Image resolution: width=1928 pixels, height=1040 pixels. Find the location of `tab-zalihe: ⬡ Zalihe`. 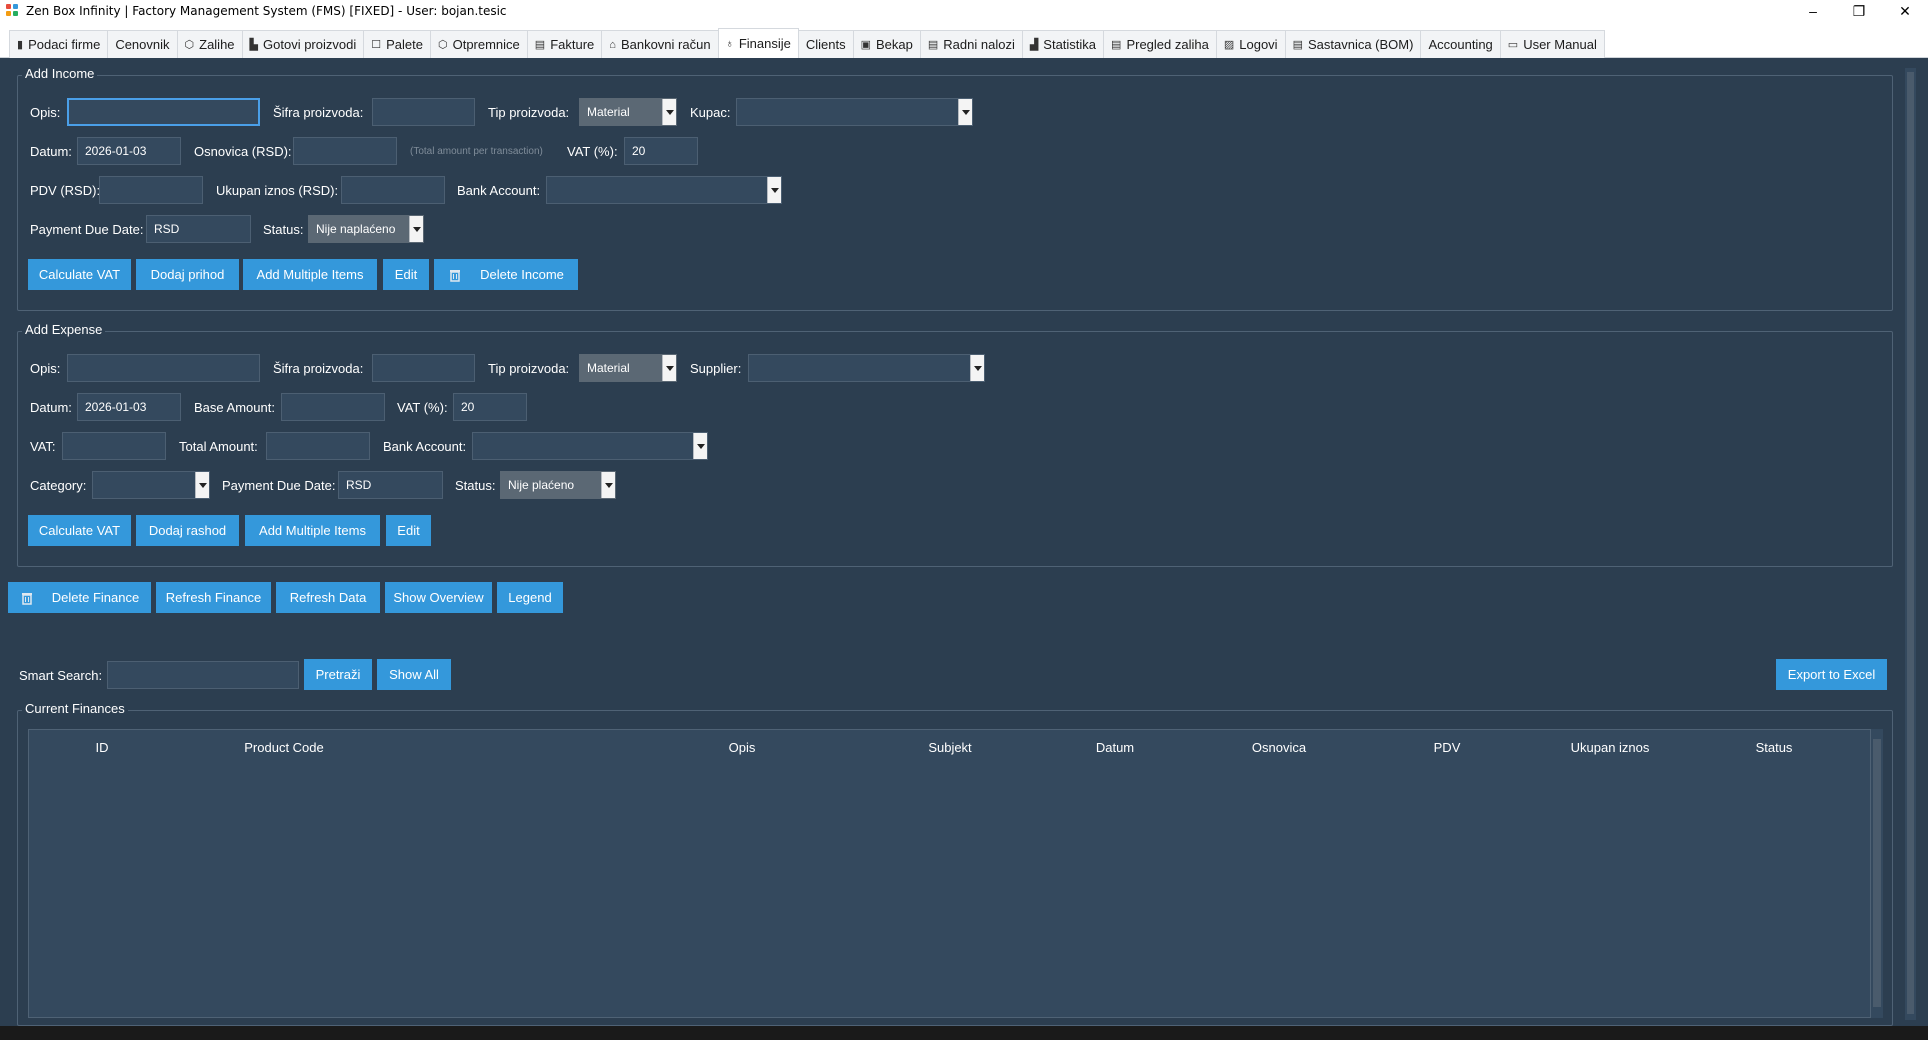

tab-zalihe: ⬡ Zalihe is located at coordinates (209, 44).